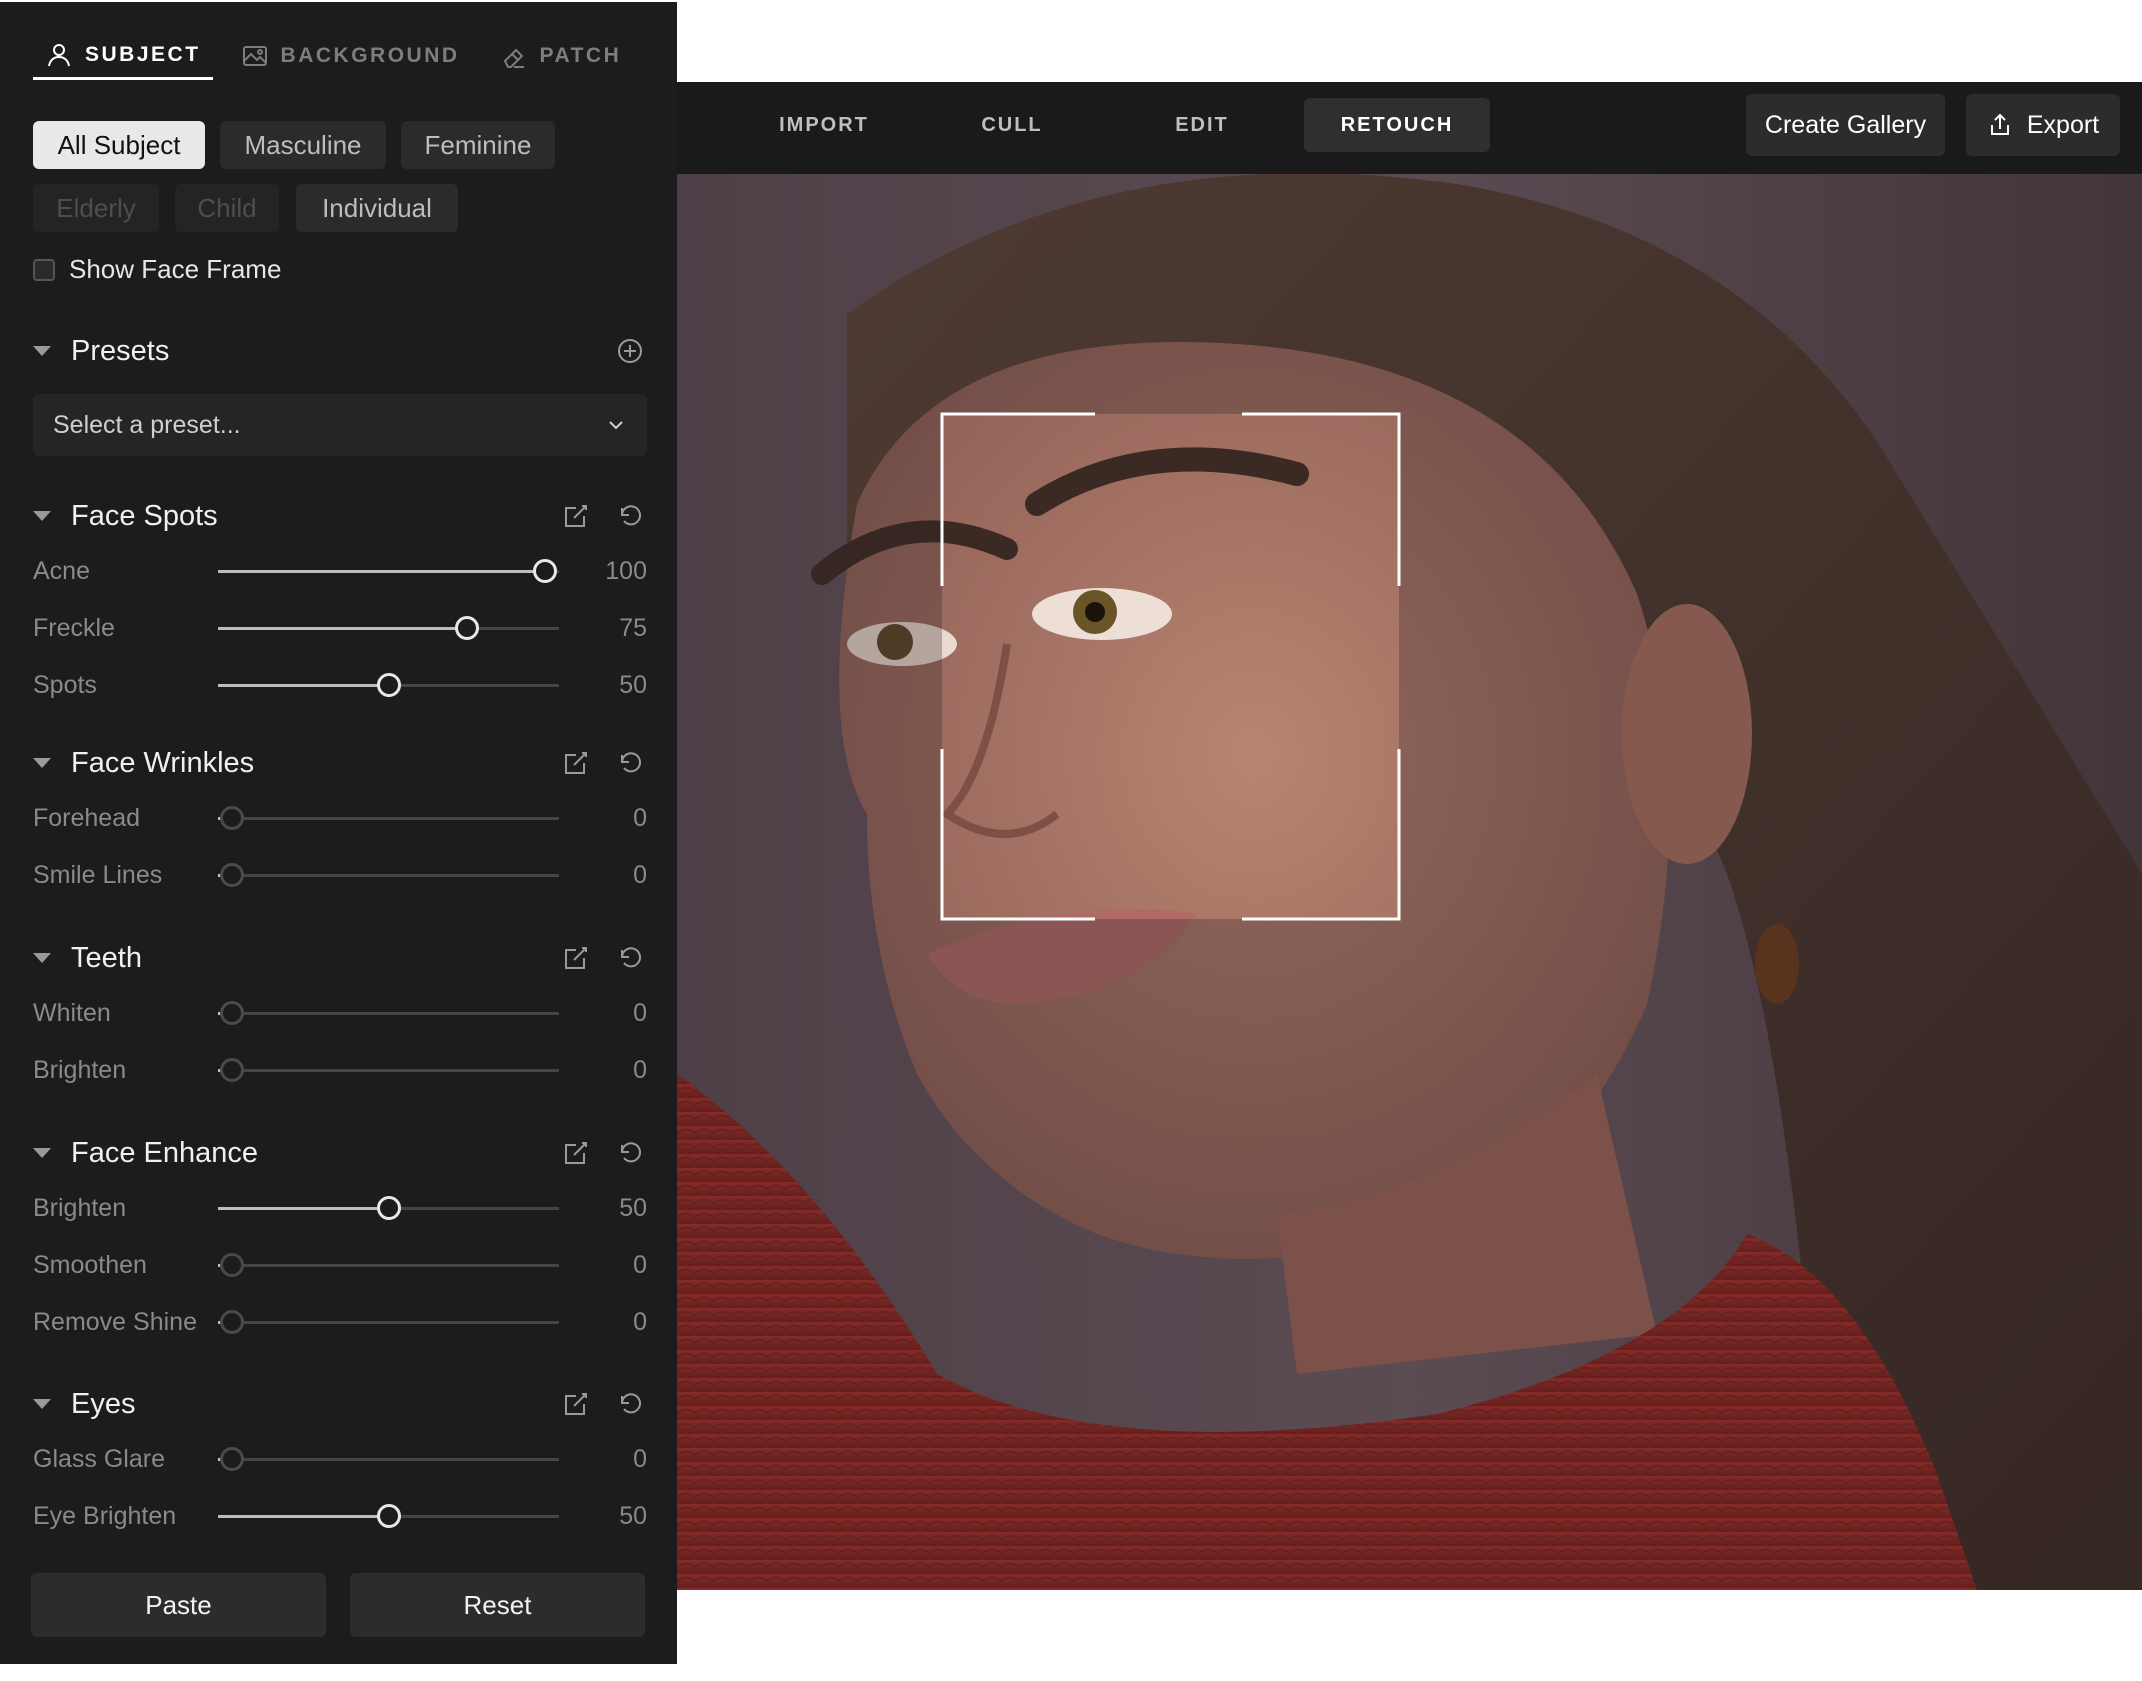 The image size is (2142, 1681). Describe the element at coordinates (339, 1153) in the screenshot. I see `section-face-enhance-header: Face Enhance` at that location.